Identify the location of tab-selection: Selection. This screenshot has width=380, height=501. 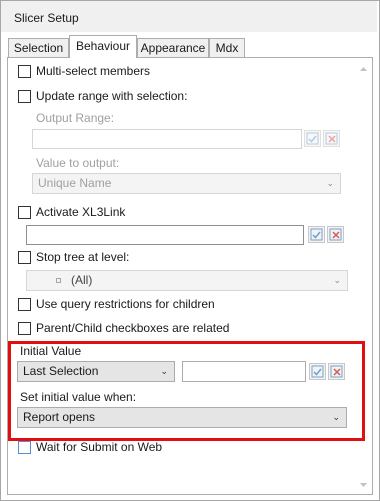
(38, 48).